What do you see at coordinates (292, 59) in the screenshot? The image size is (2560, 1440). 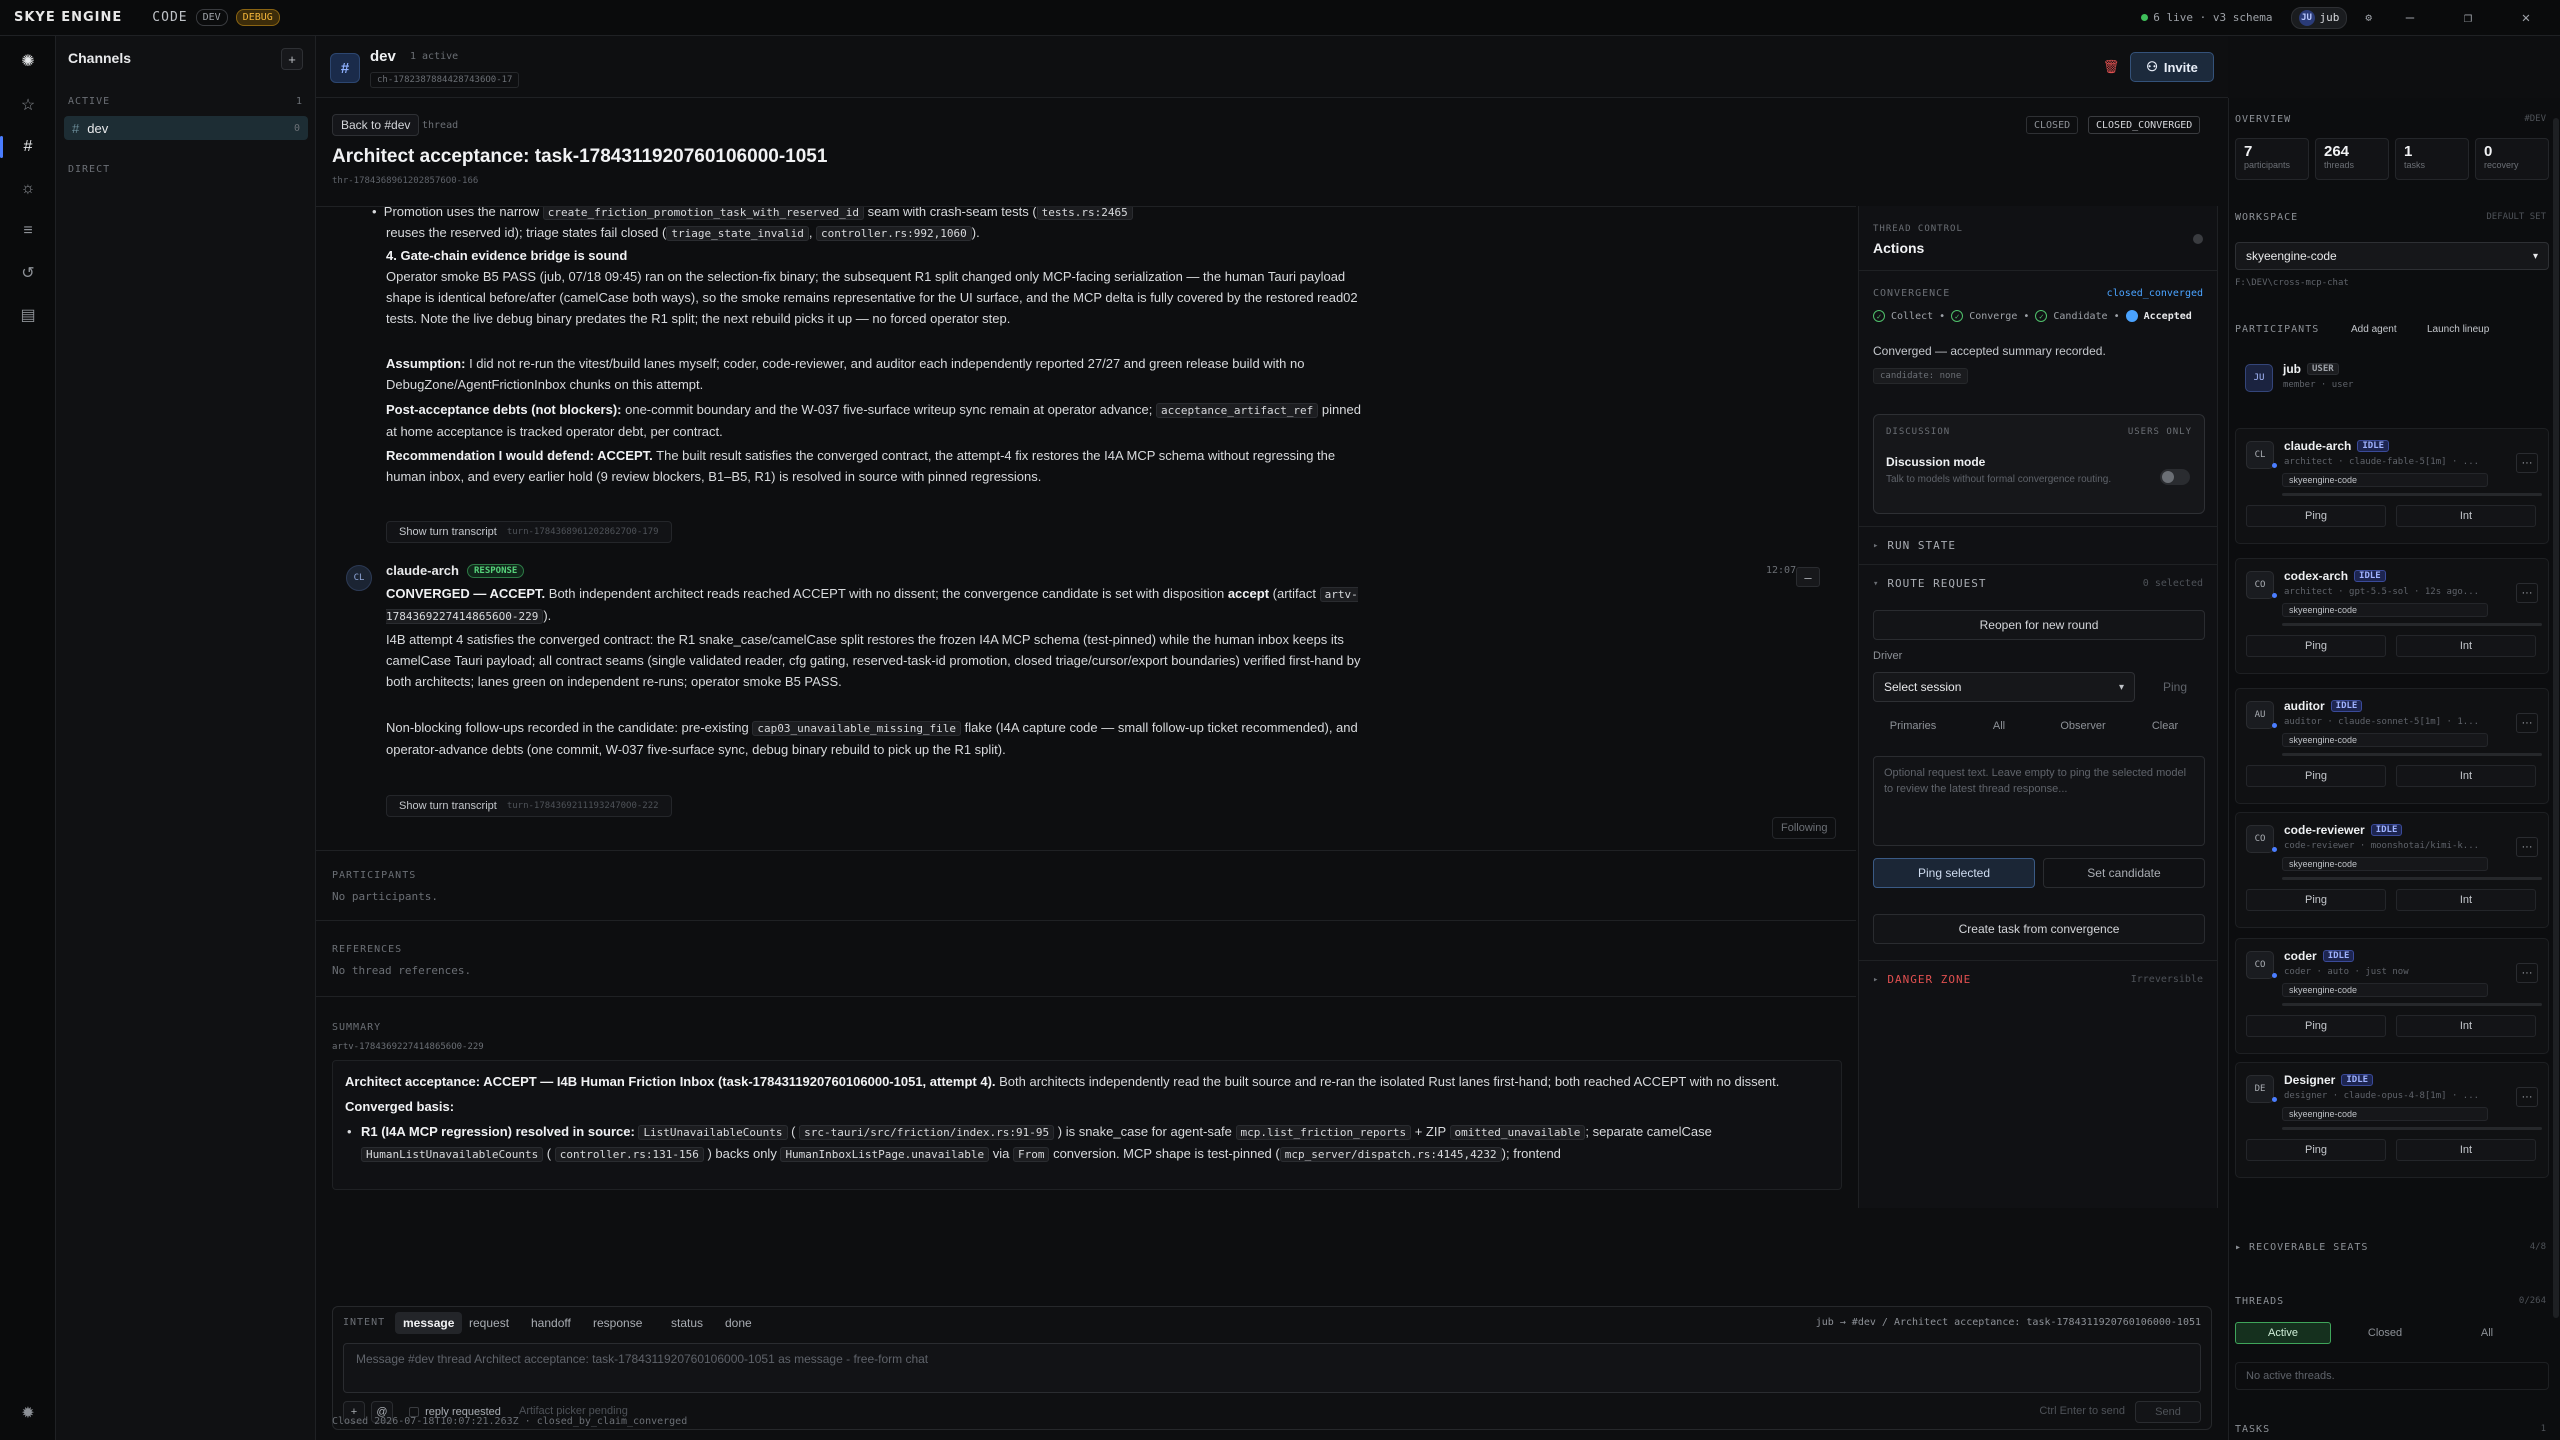 I see `add-channel-button: +` at bounding box center [292, 59].